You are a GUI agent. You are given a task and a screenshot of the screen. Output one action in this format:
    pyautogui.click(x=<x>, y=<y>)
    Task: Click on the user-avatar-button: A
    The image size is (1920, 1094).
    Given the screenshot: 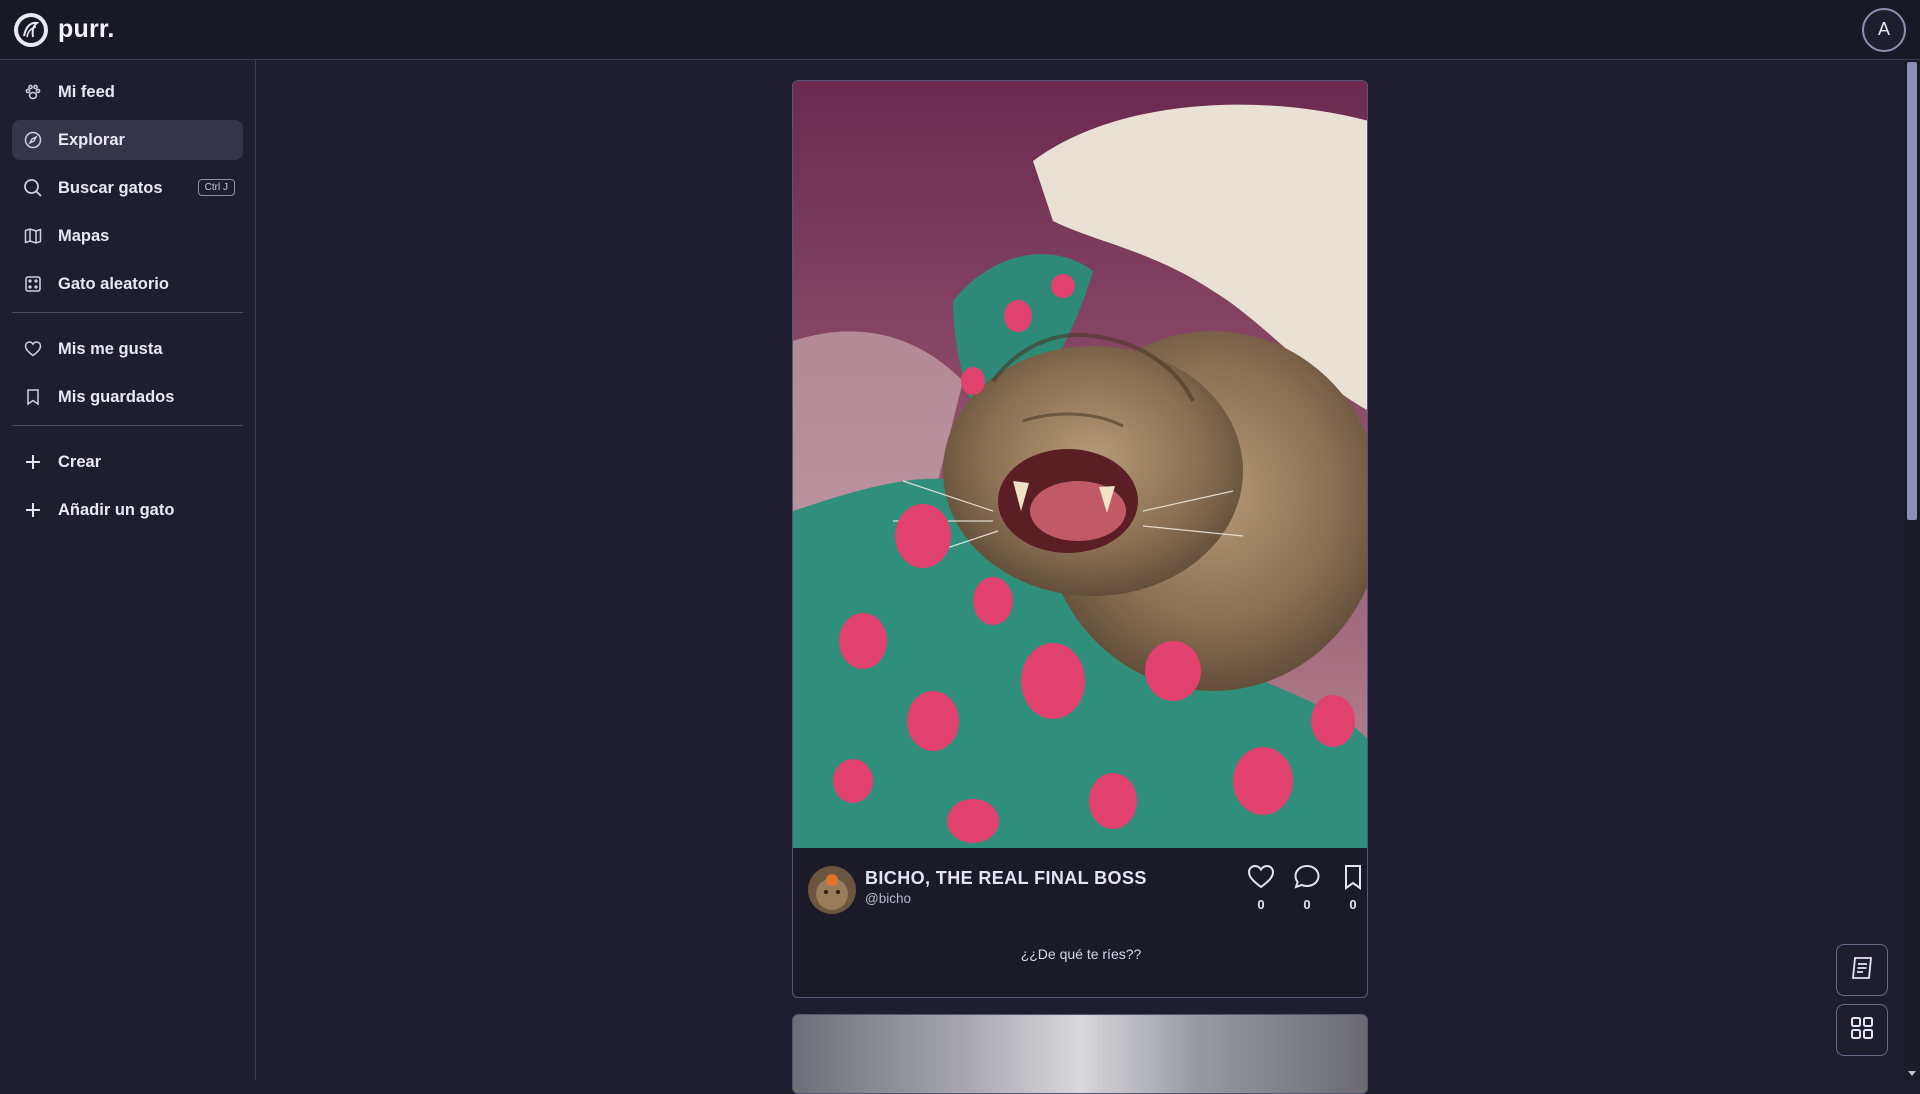 What is the action you would take?
    pyautogui.click(x=1884, y=29)
    